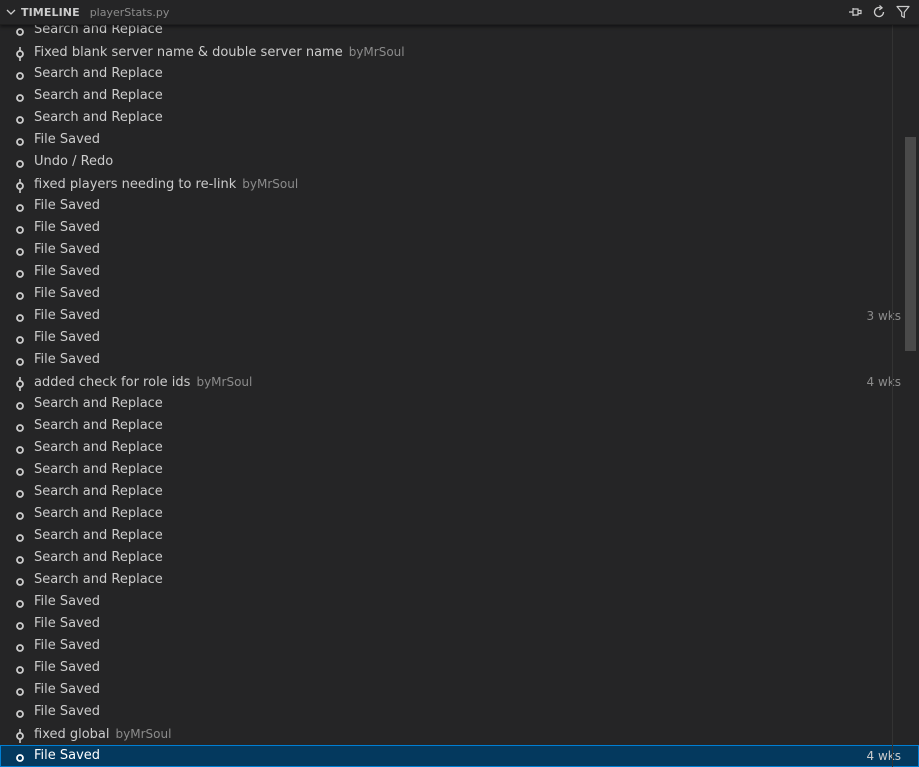 The height and width of the screenshot is (767, 919). Describe the element at coordinates (910, 244) in the screenshot. I see `scrollbar-thumb` at that location.